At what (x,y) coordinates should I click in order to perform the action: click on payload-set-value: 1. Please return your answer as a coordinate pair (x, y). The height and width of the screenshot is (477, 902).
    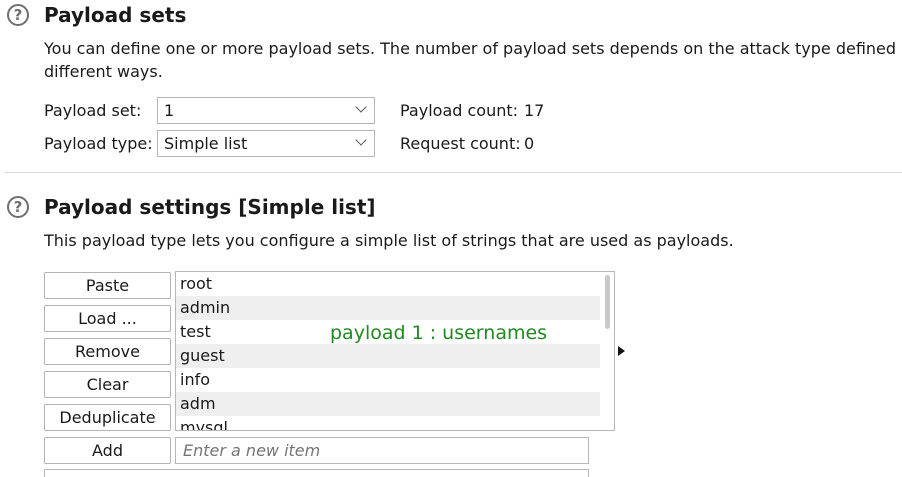
    Looking at the image, I should click on (169, 110).